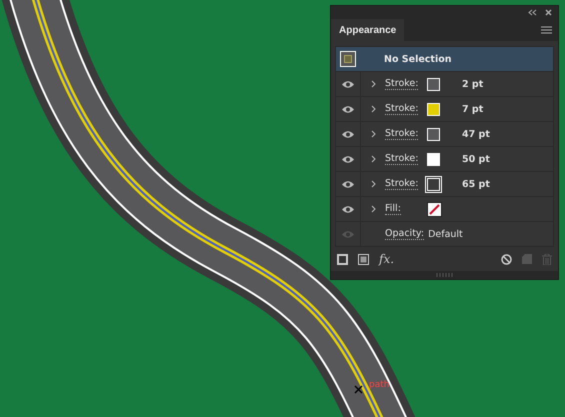 The width and height of the screenshot is (565, 417). Describe the element at coordinates (548, 12) in the screenshot. I see `close-icon` at that location.